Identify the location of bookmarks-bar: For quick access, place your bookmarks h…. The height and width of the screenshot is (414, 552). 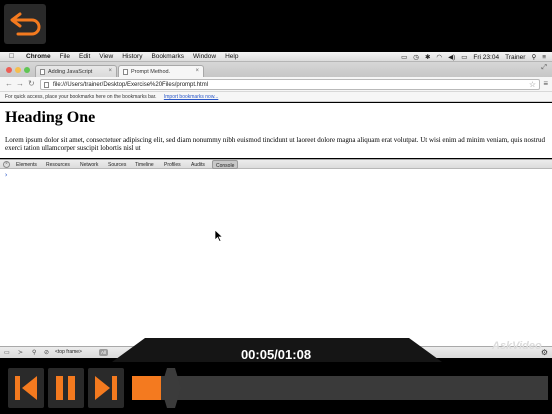
(276, 97).